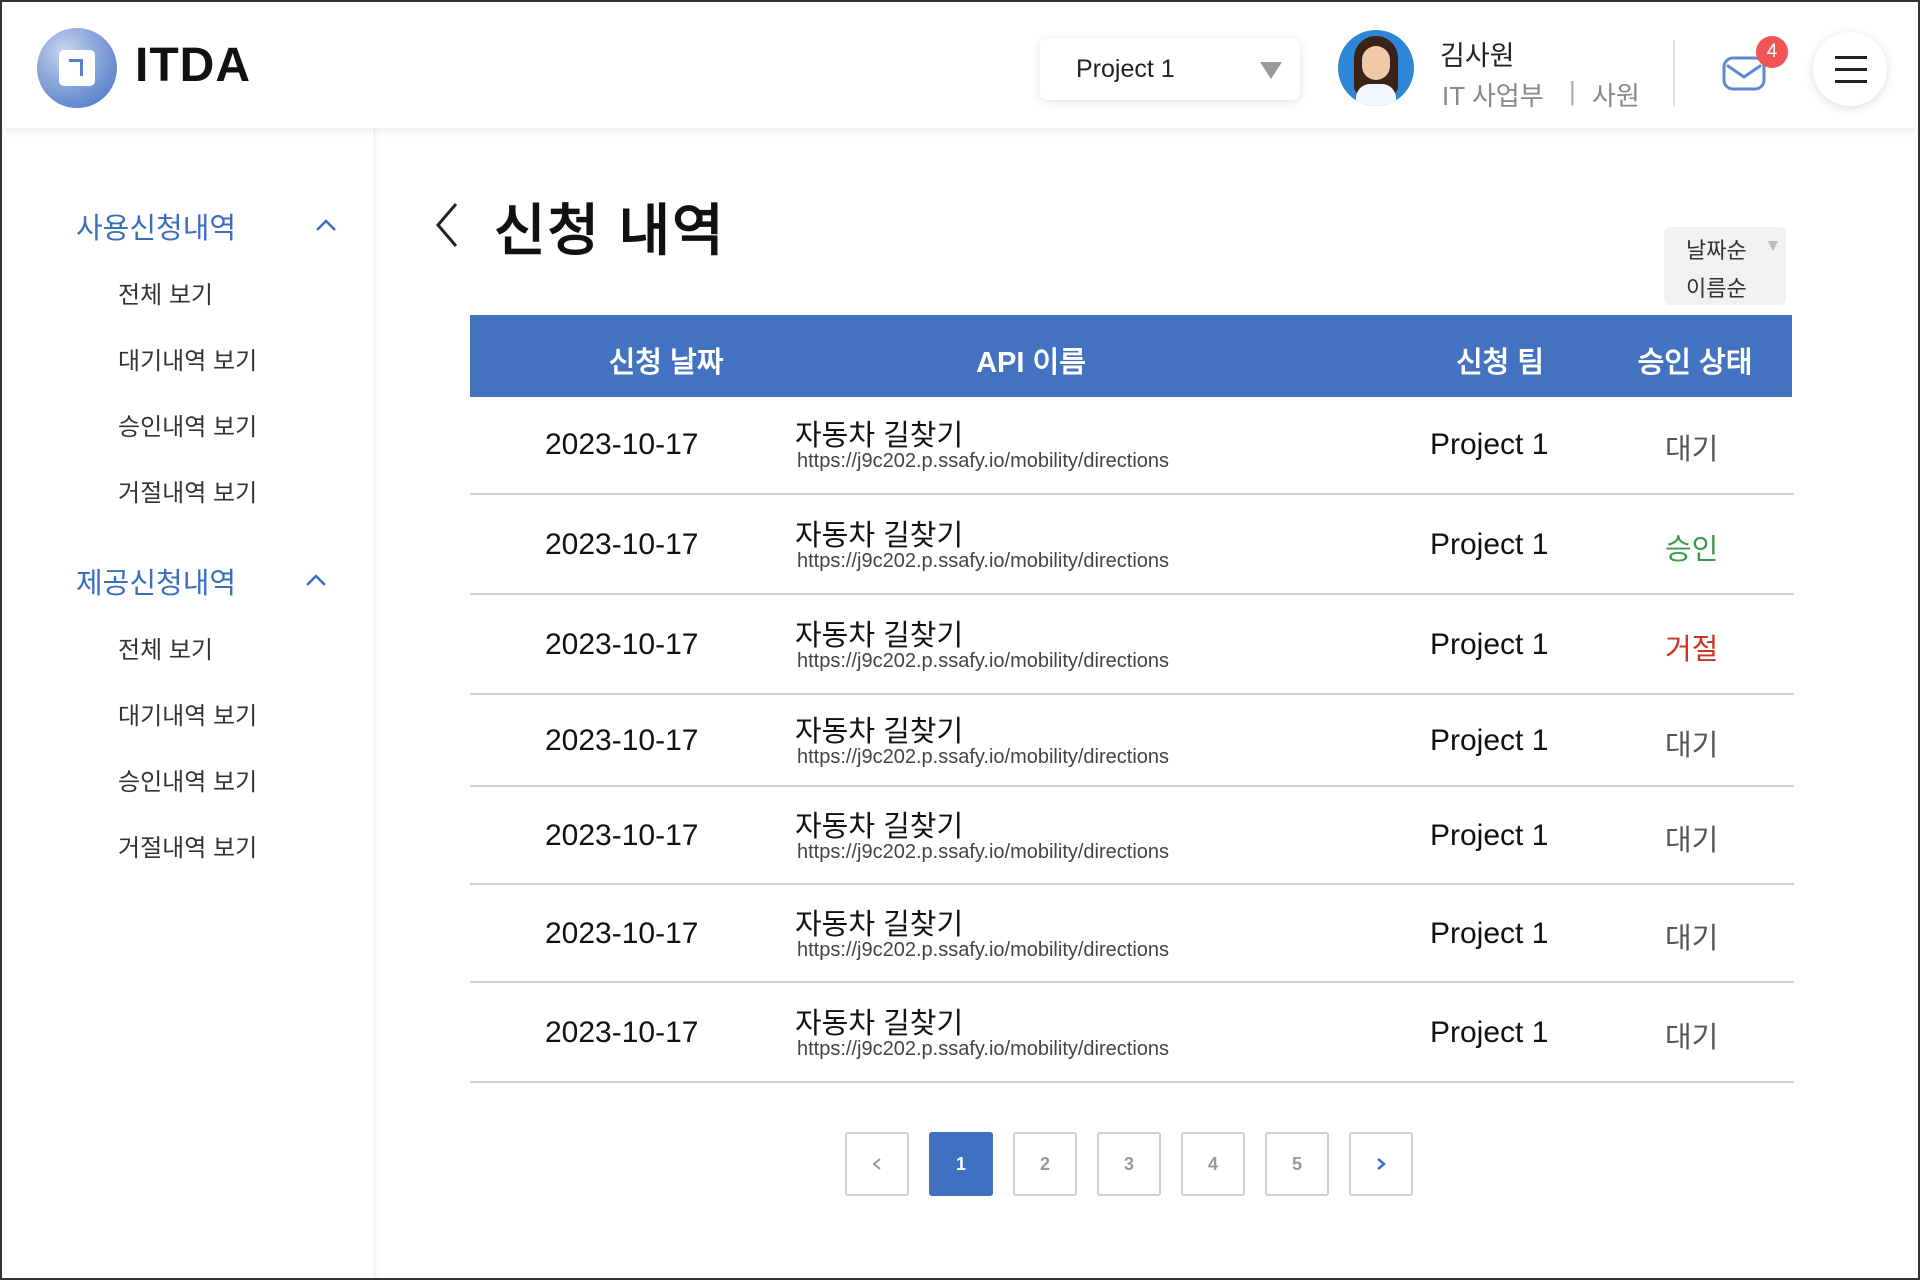 The image size is (1920, 1280). Describe the element at coordinates (666, 363) in the screenshot. I see `column-header-date: 신청 날짜` at that location.